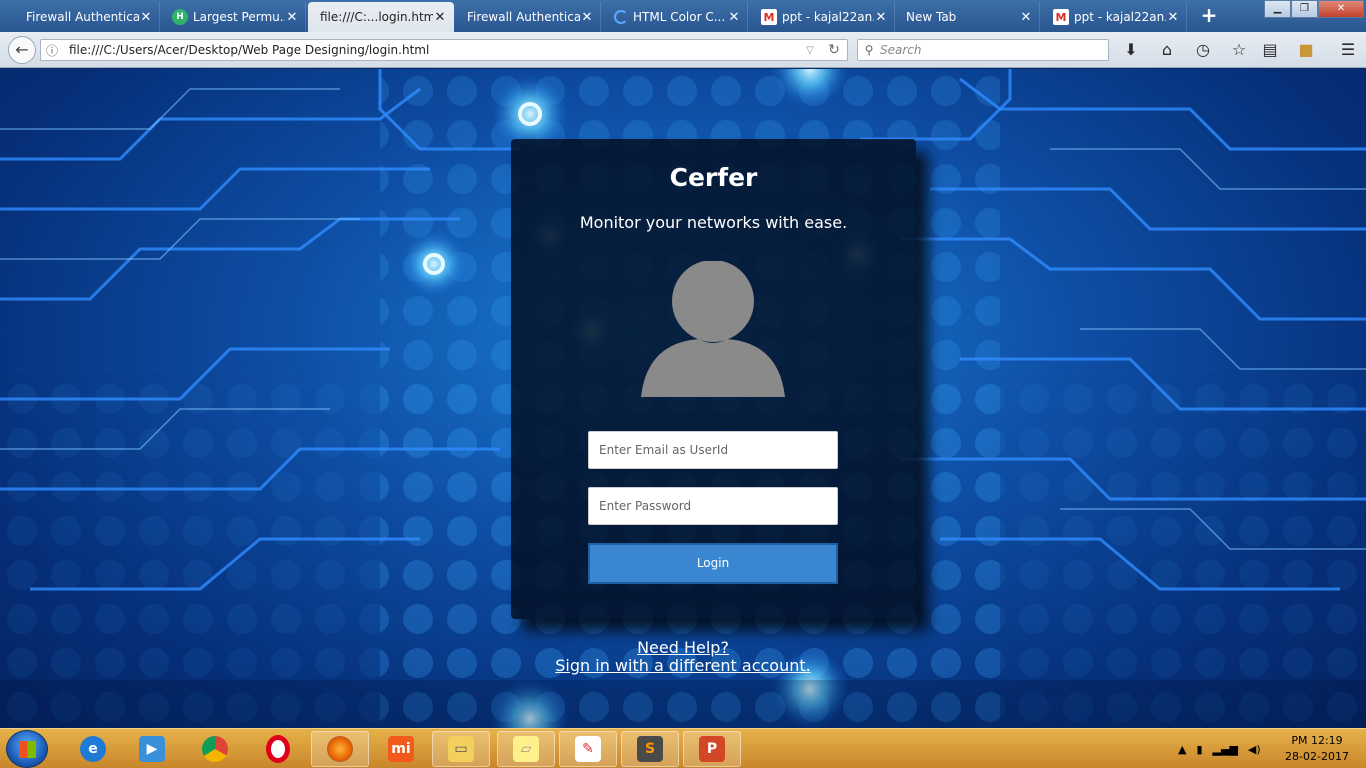 This screenshot has height=768, width=1366. What do you see at coordinates (1239, 51) in the screenshot?
I see `bookmark-star-icon: ☆` at bounding box center [1239, 51].